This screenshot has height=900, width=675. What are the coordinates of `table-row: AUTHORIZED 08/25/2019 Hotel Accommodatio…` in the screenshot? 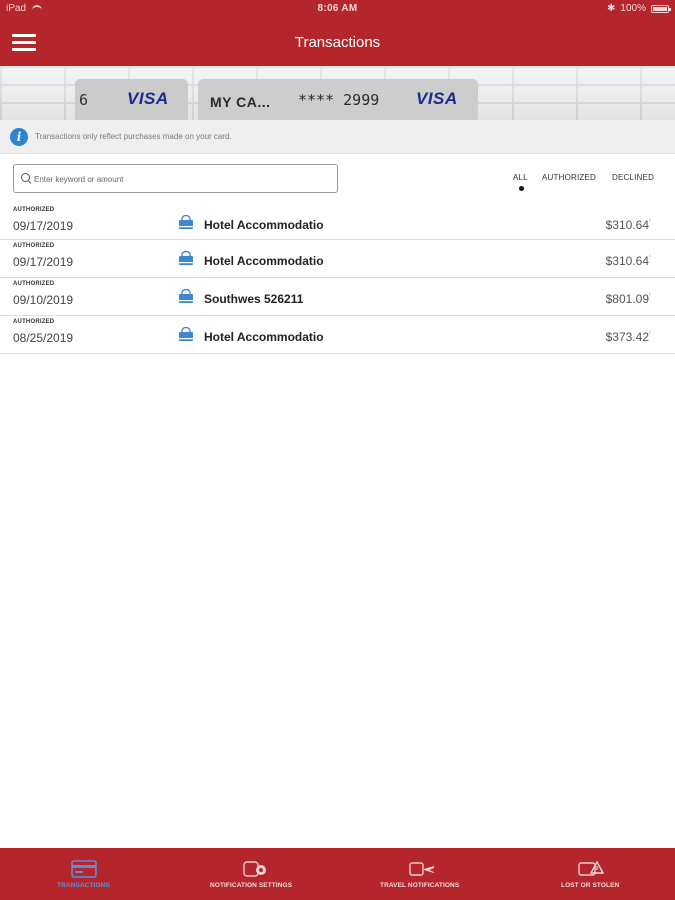 It's located at (337, 335).